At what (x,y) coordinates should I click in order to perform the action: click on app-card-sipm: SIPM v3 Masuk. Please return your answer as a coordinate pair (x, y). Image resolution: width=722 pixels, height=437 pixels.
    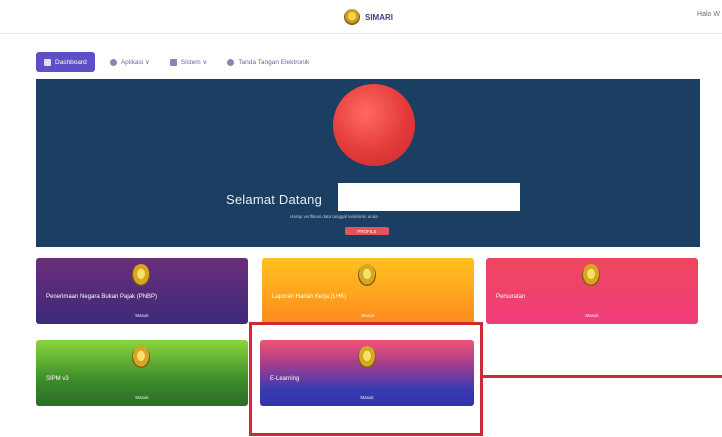
    Looking at the image, I should click on (142, 373).